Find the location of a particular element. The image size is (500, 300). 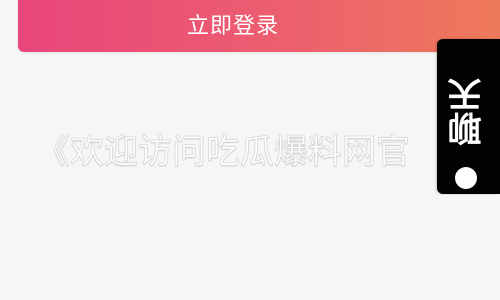

chat-label: 聊天 is located at coordinates (468, 112).